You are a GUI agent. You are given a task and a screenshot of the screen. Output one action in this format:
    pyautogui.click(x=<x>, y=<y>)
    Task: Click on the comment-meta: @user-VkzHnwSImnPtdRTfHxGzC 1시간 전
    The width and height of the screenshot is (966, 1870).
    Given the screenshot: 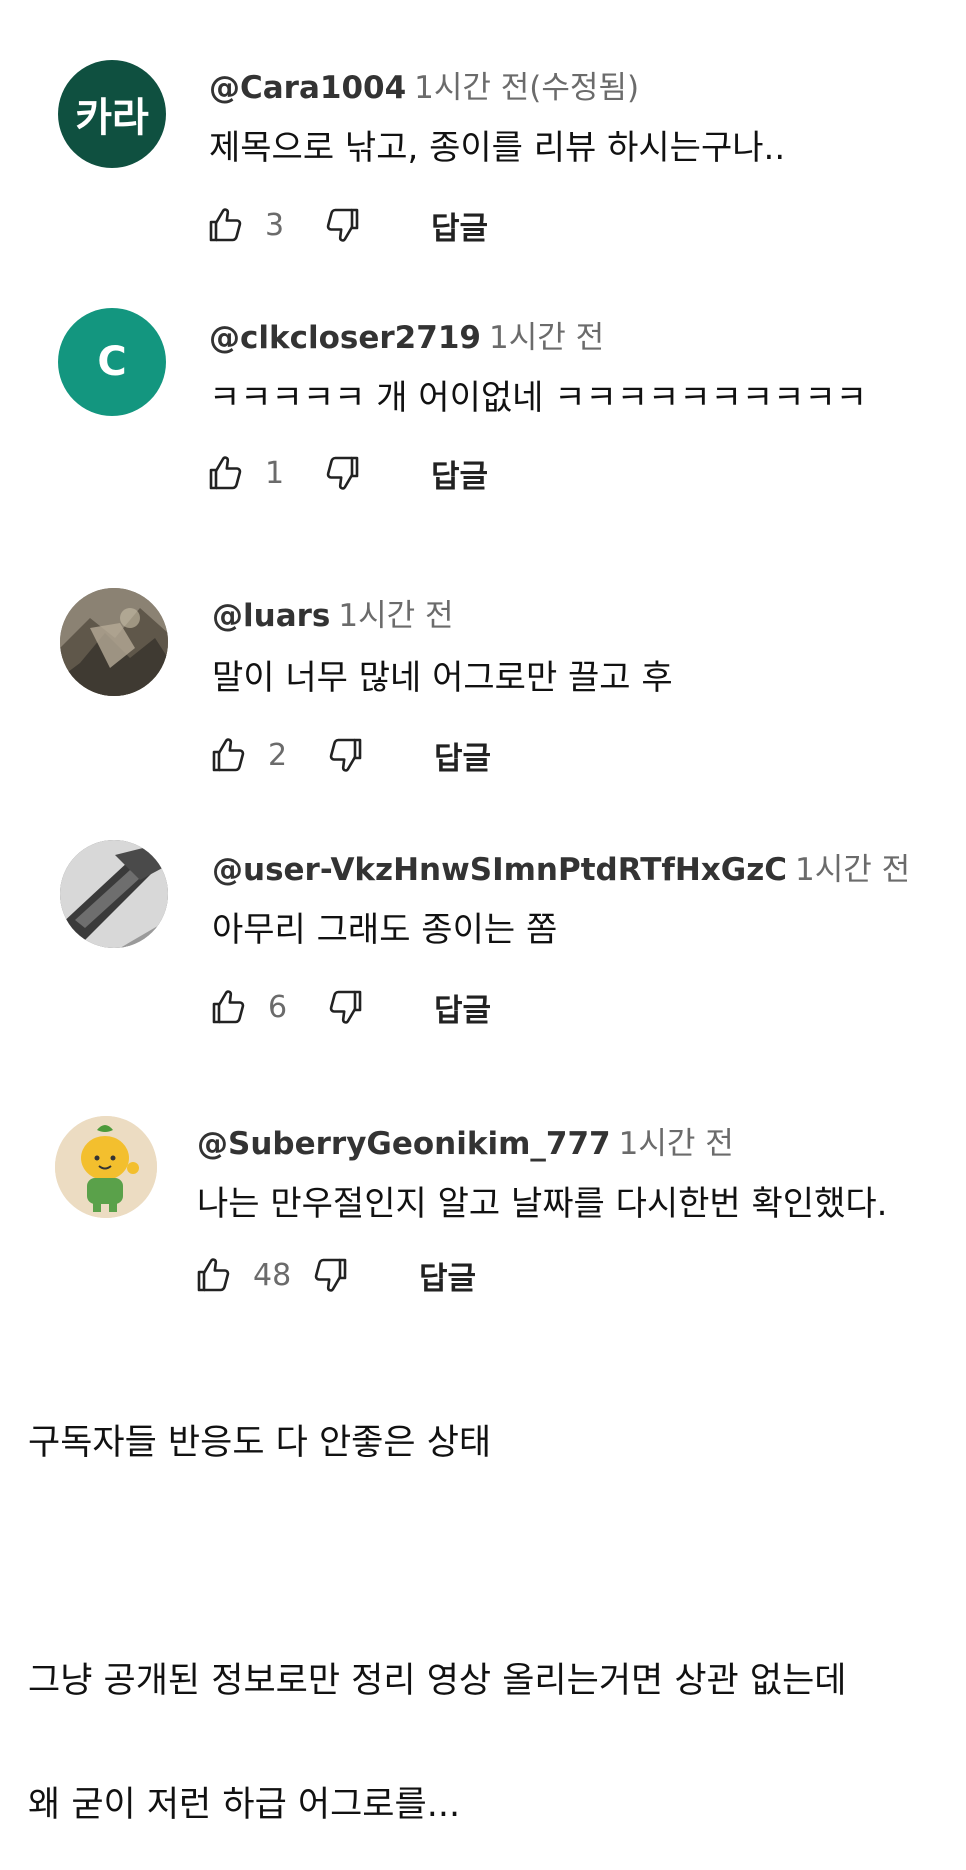 What is the action you would take?
    pyautogui.click(x=561, y=866)
    